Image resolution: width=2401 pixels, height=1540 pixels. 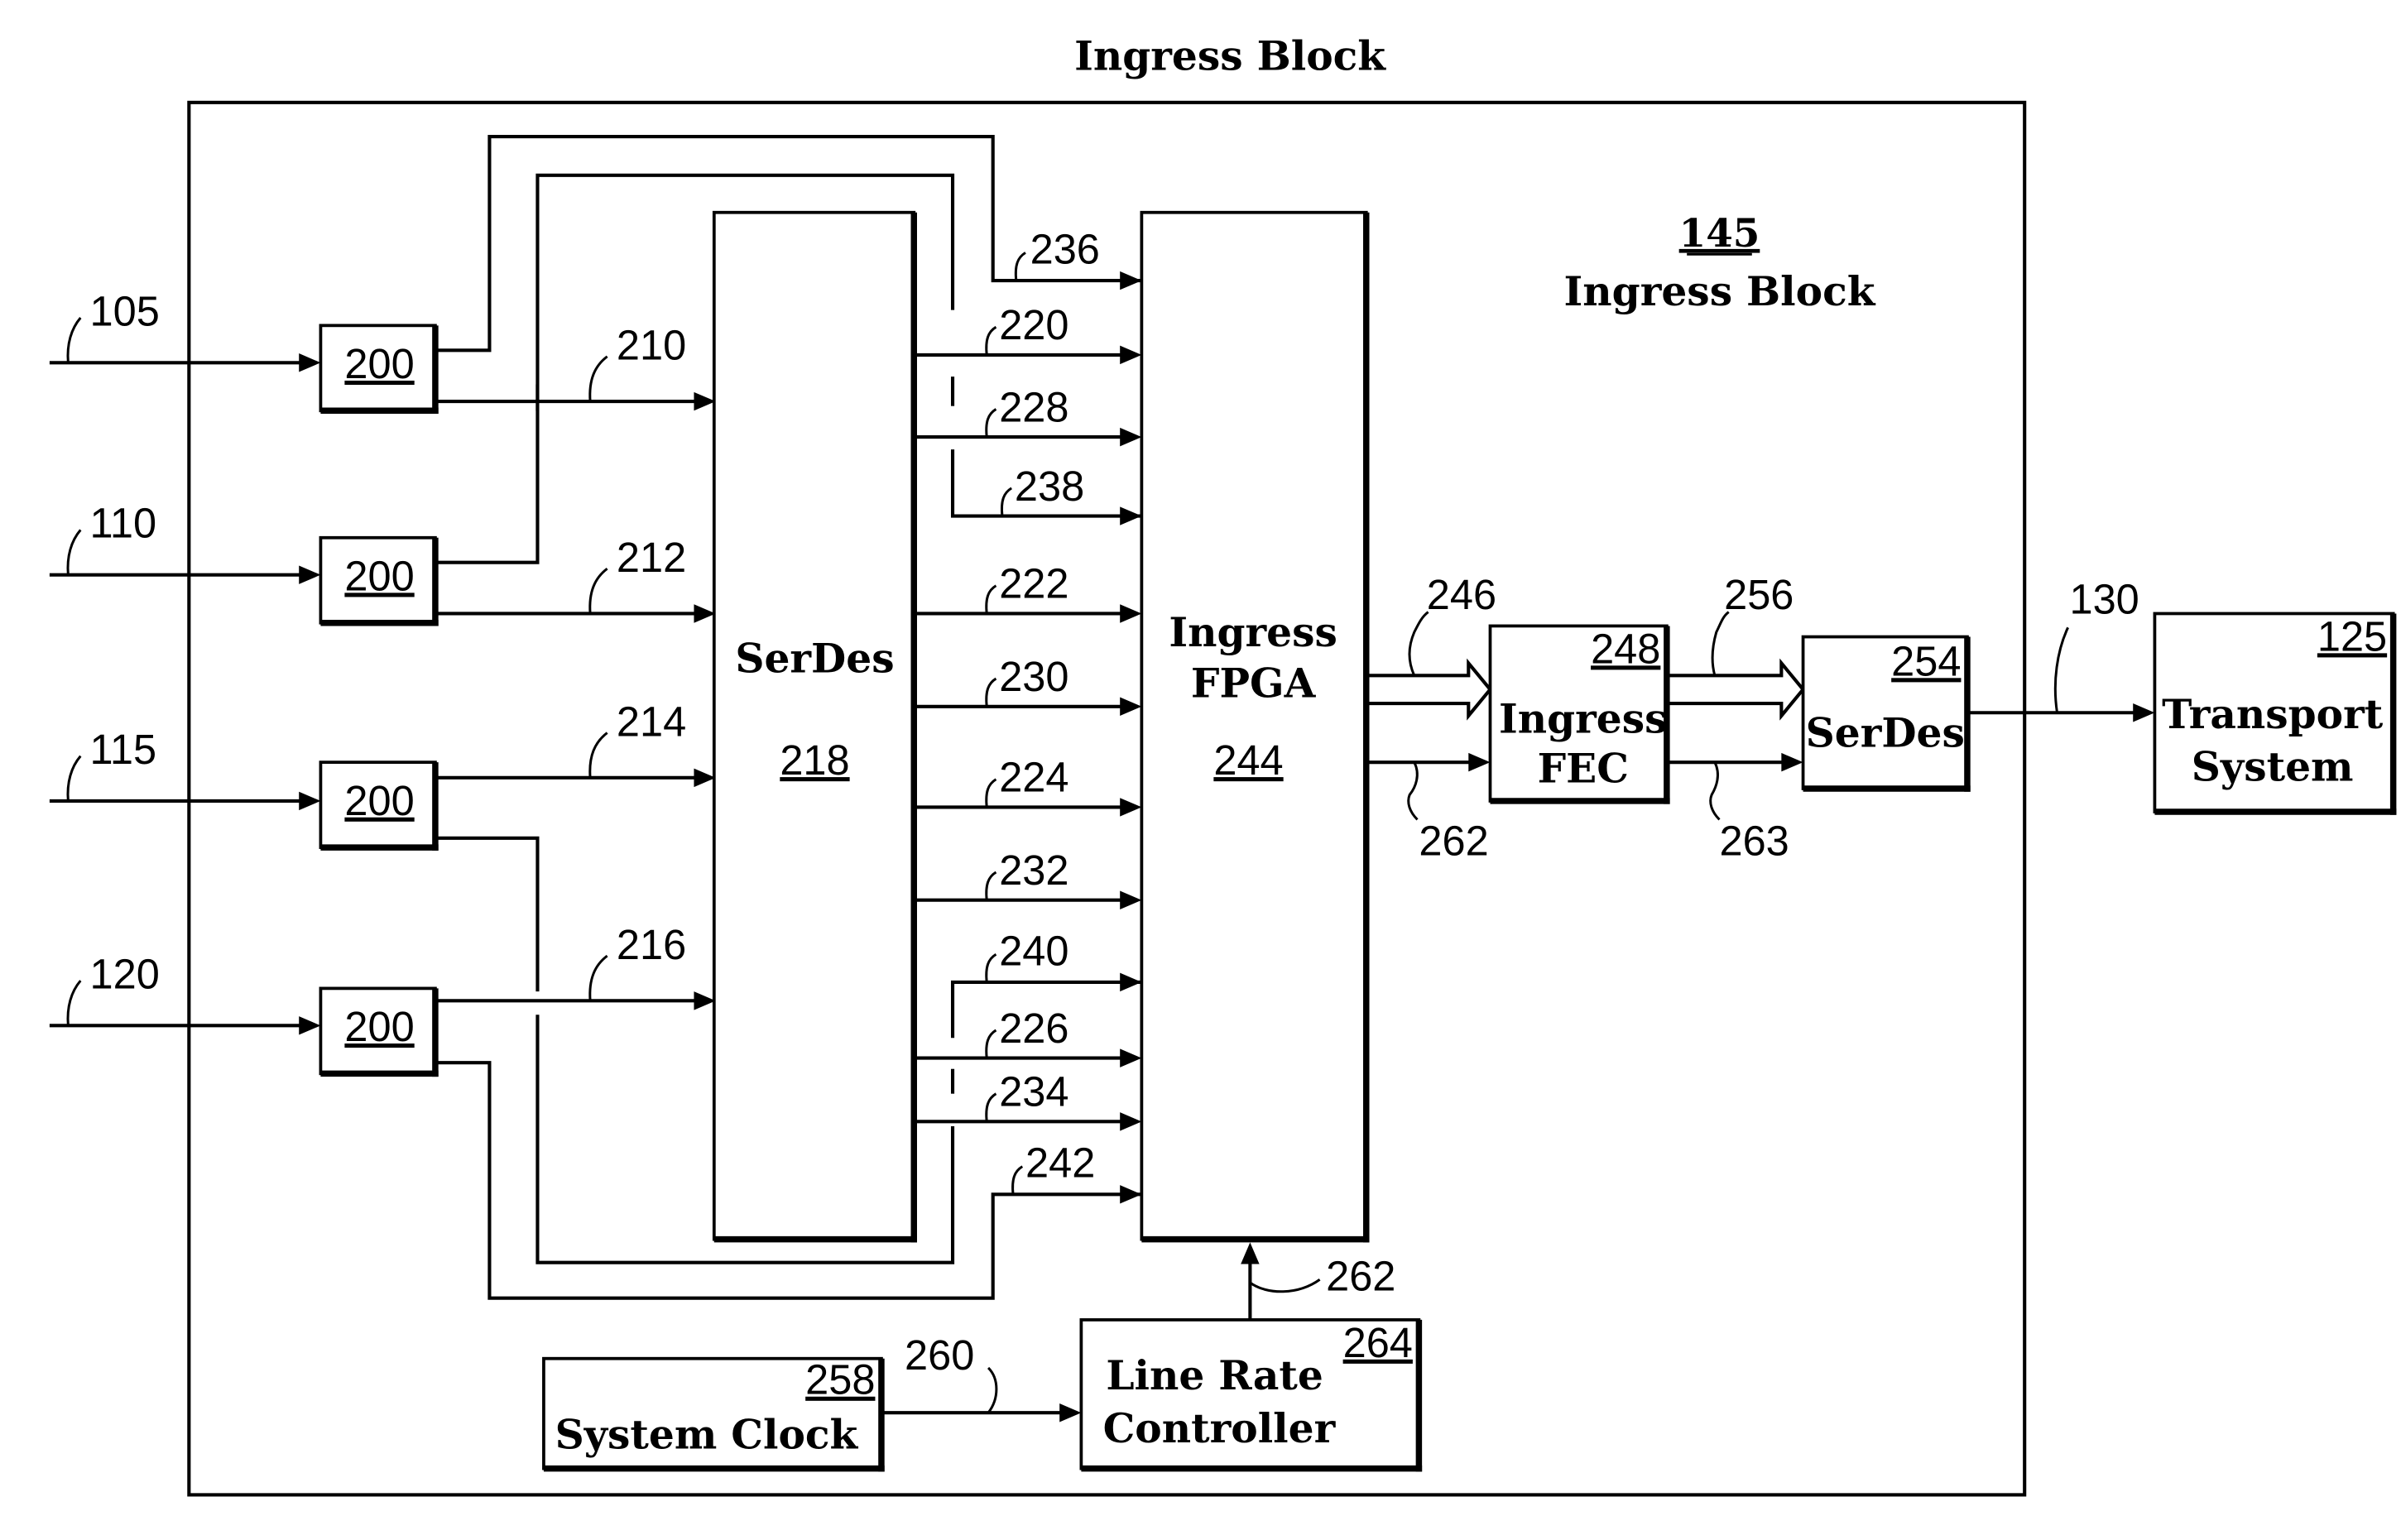 I want to click on fpga-input-ref-224: 224, so click(x=1033, y=778).